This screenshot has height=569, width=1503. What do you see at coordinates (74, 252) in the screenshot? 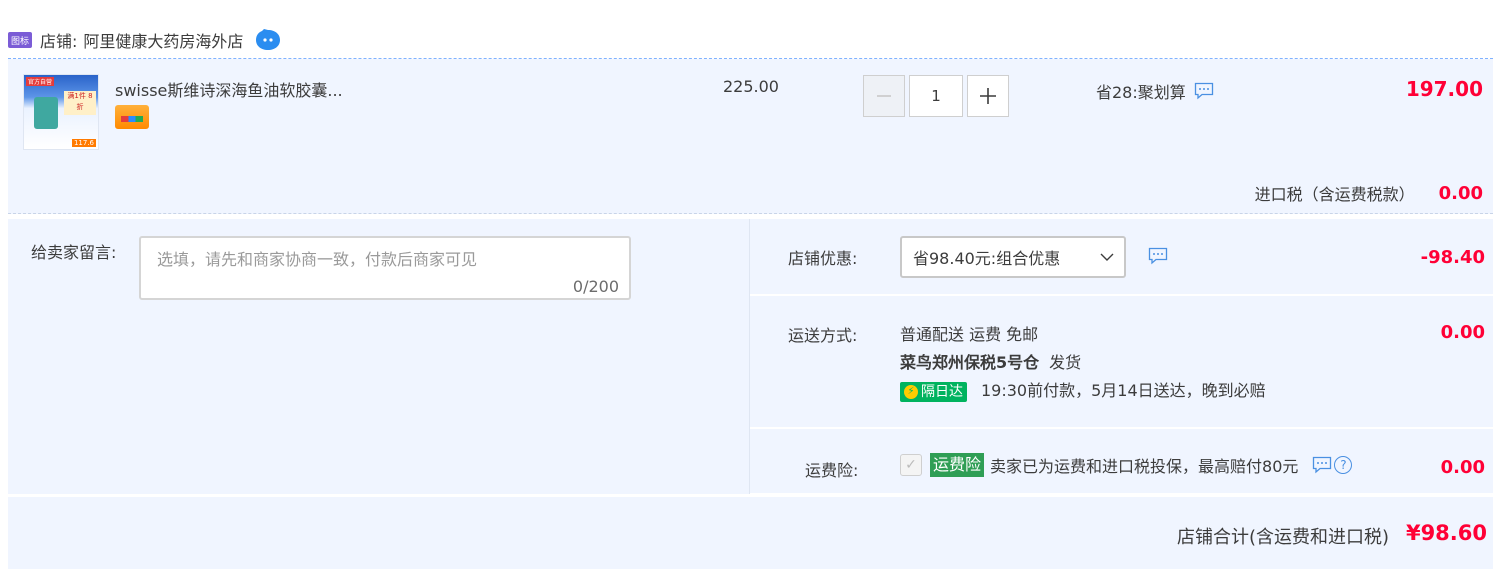
I see `seller-message-label: 给卖家留言:` at bounding box center [74, 252].